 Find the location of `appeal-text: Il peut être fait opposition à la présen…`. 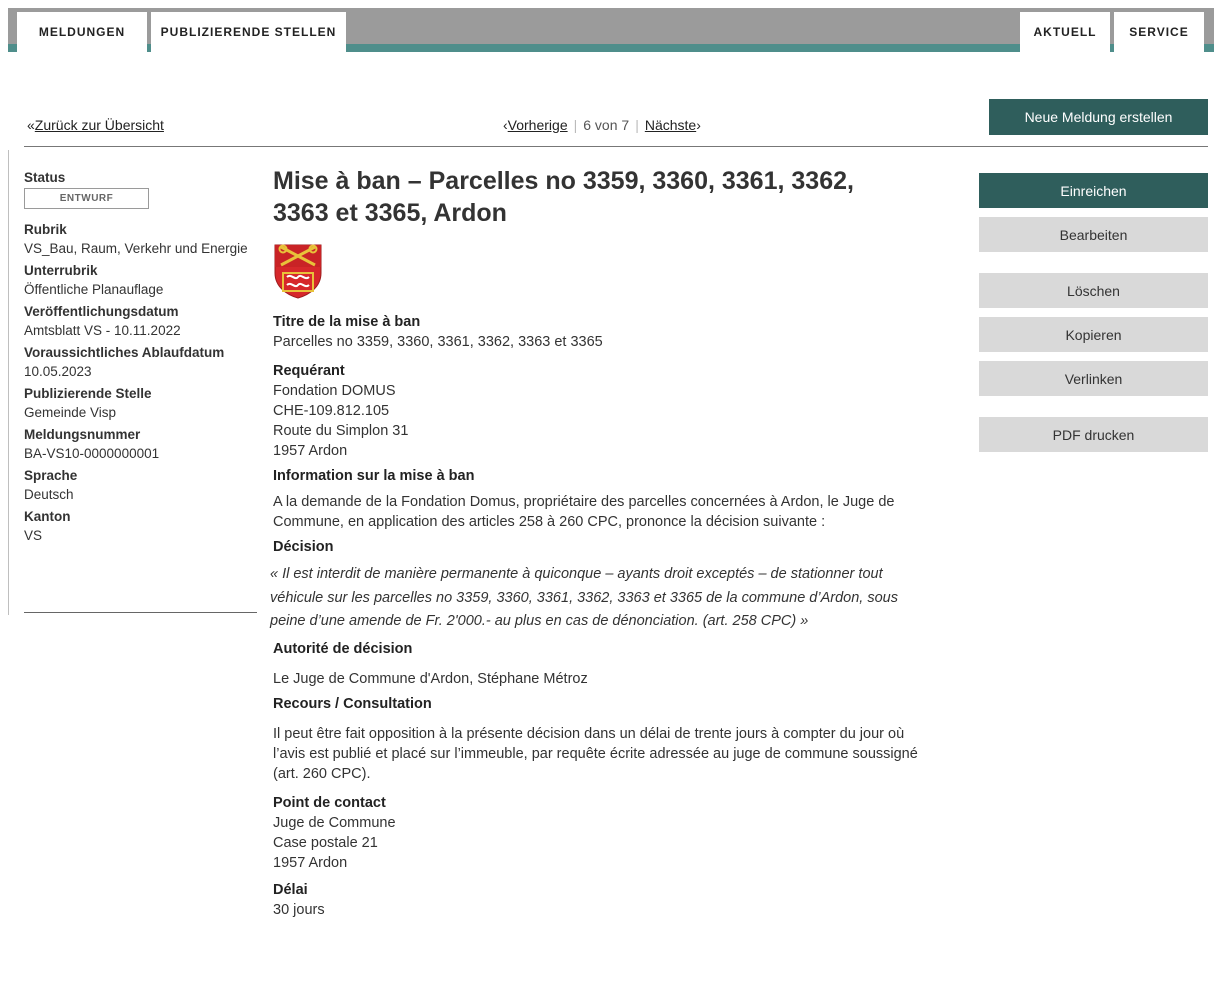

appeal-text: Il peut être fait opposition à la présen… is located at coordinates (595, 753).